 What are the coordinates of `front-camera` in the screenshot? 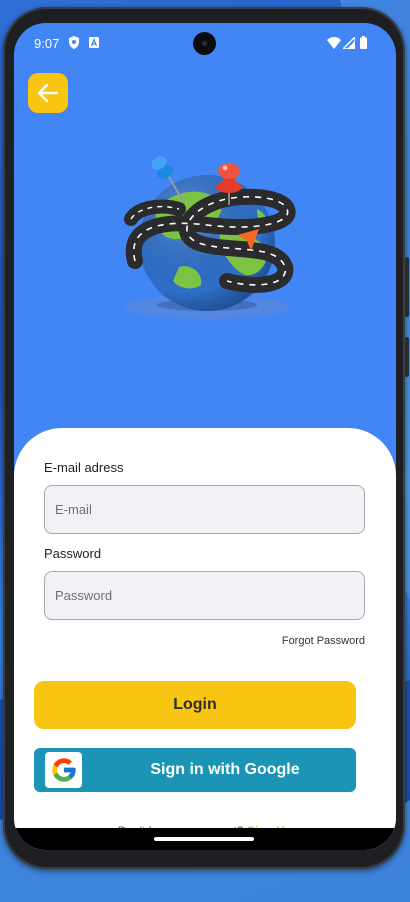 It's located at (204, 43).